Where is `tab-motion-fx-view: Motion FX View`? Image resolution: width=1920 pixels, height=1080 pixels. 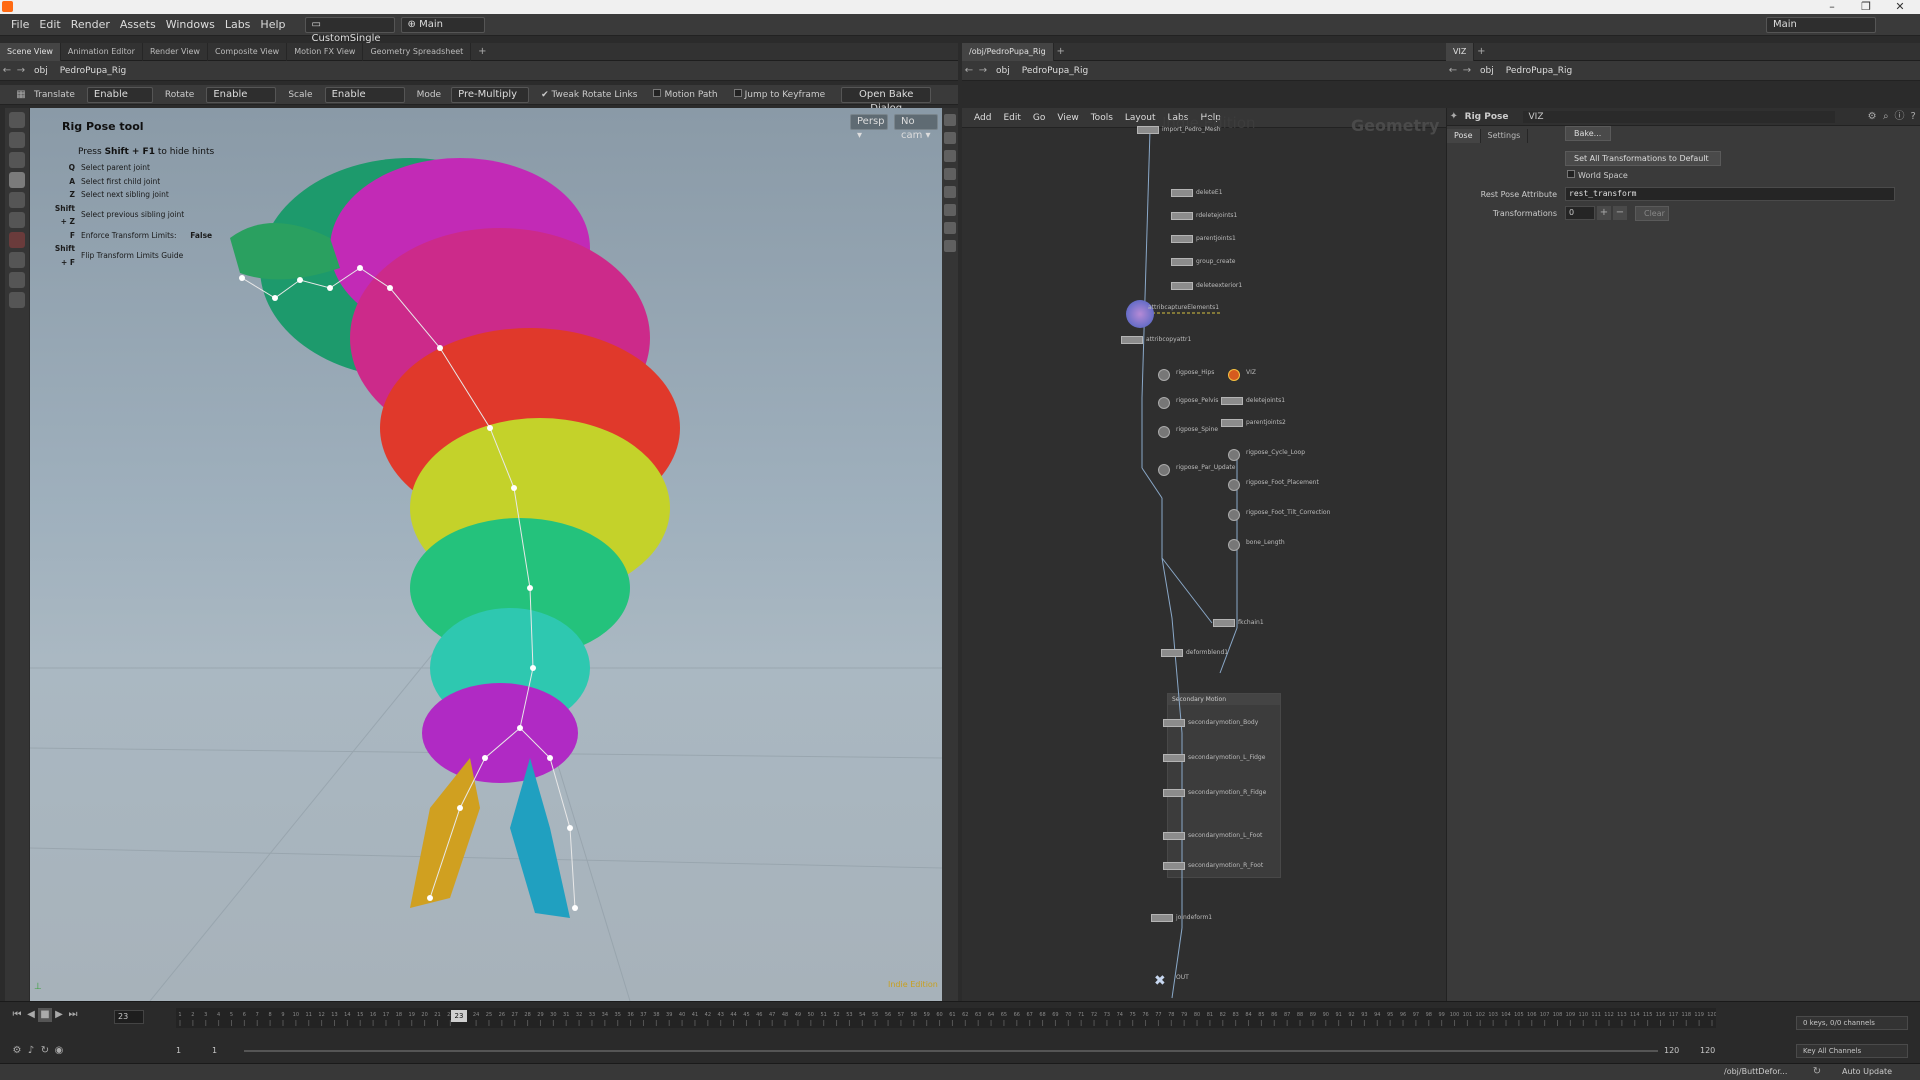 tab-motion-fx-view: Motion FX View is located at coordinates (325, 51).